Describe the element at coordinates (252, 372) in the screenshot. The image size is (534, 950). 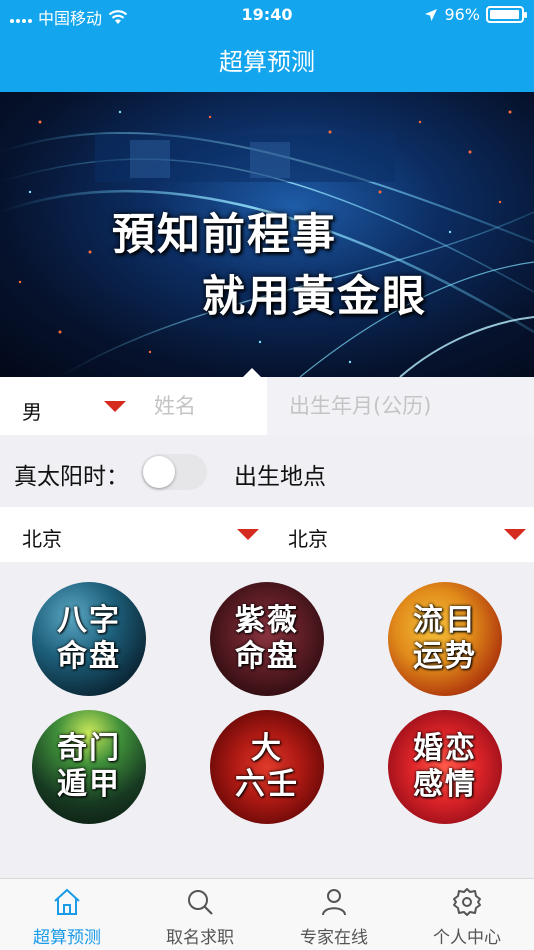
I see `banner-pointer` at that location.